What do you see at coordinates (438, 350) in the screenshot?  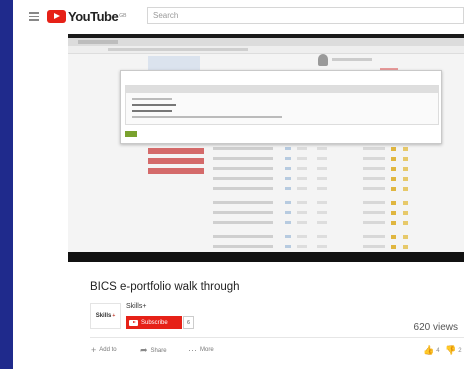 I see `like-count: 4` at bounding box center [438, 350].